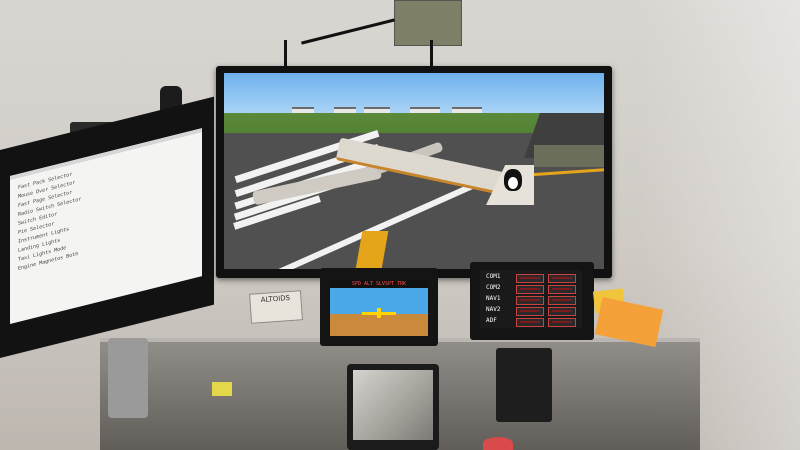  What do you see at coordinates (493, 276) in the screenshot?
I see `radio-label: COM1` at bounding box center [493, 276].